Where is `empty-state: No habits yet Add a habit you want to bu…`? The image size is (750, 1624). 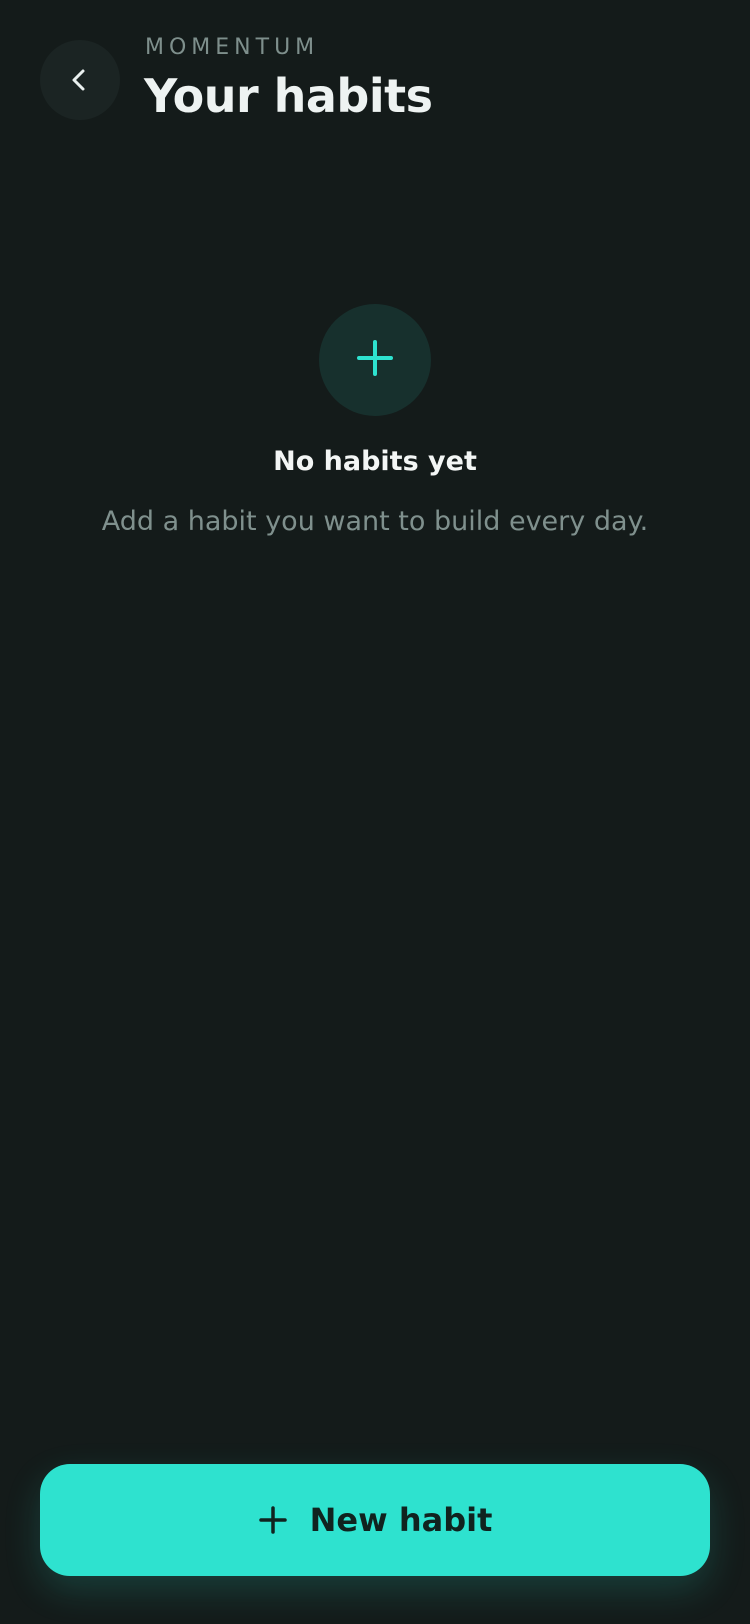 empty-state: No habits yet Add a habit you want to bu… is located at coordinates (375, 423).